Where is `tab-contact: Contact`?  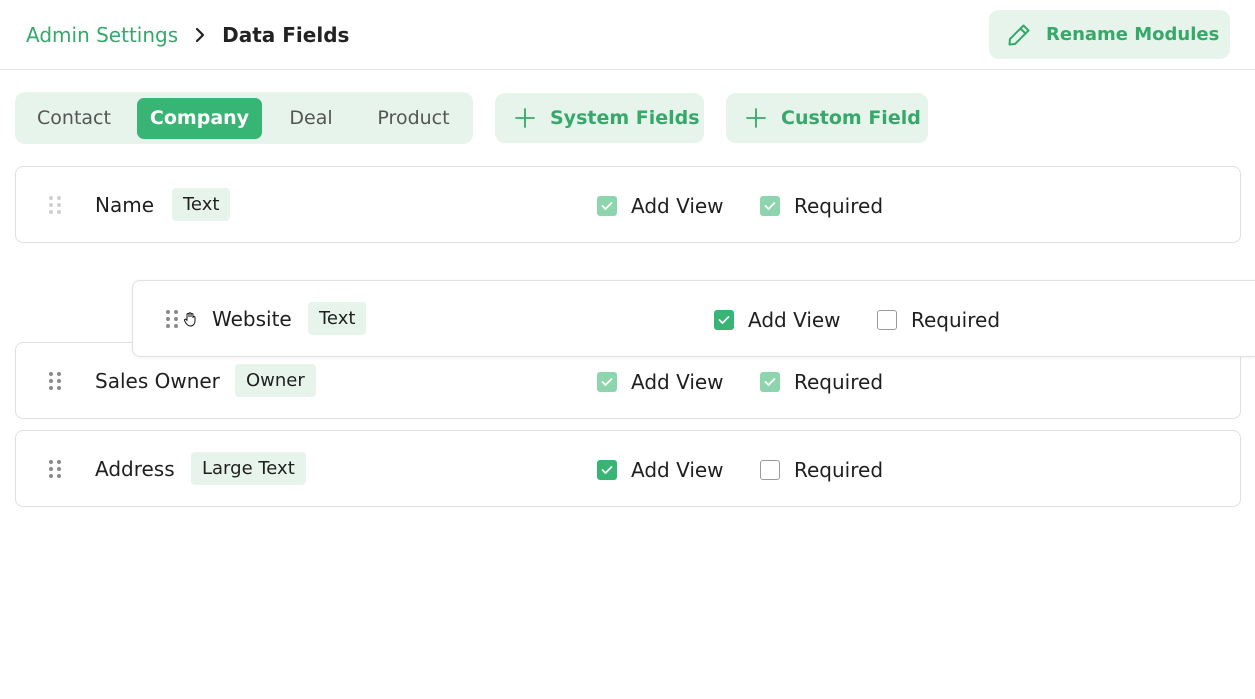 tab-contact: Contact is located at coordinates (74, 118).